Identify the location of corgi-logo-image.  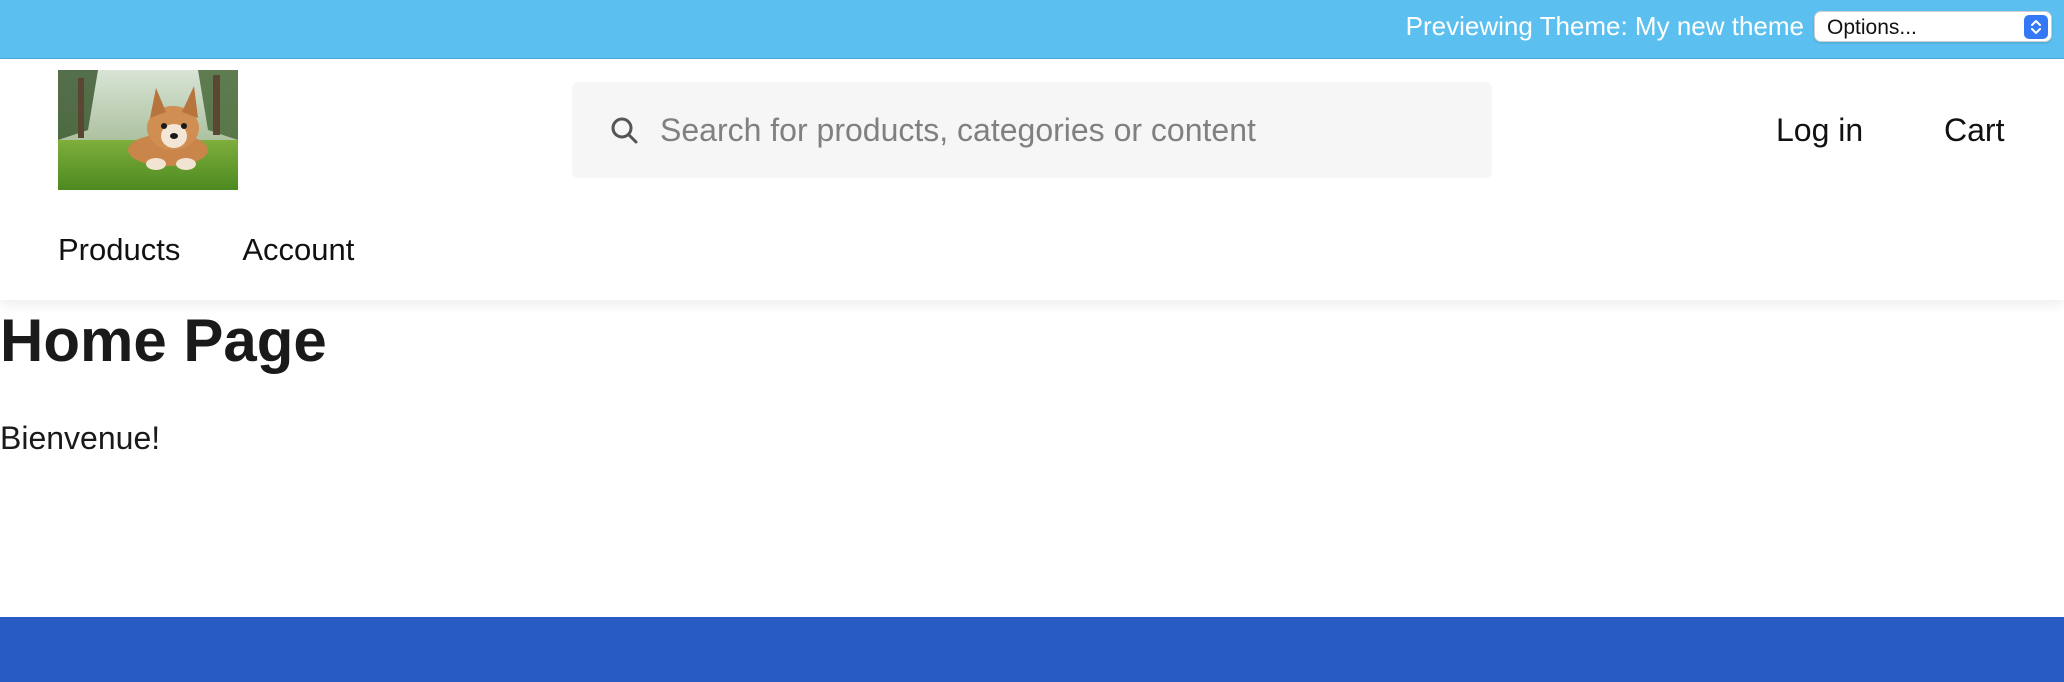
(148, 130).